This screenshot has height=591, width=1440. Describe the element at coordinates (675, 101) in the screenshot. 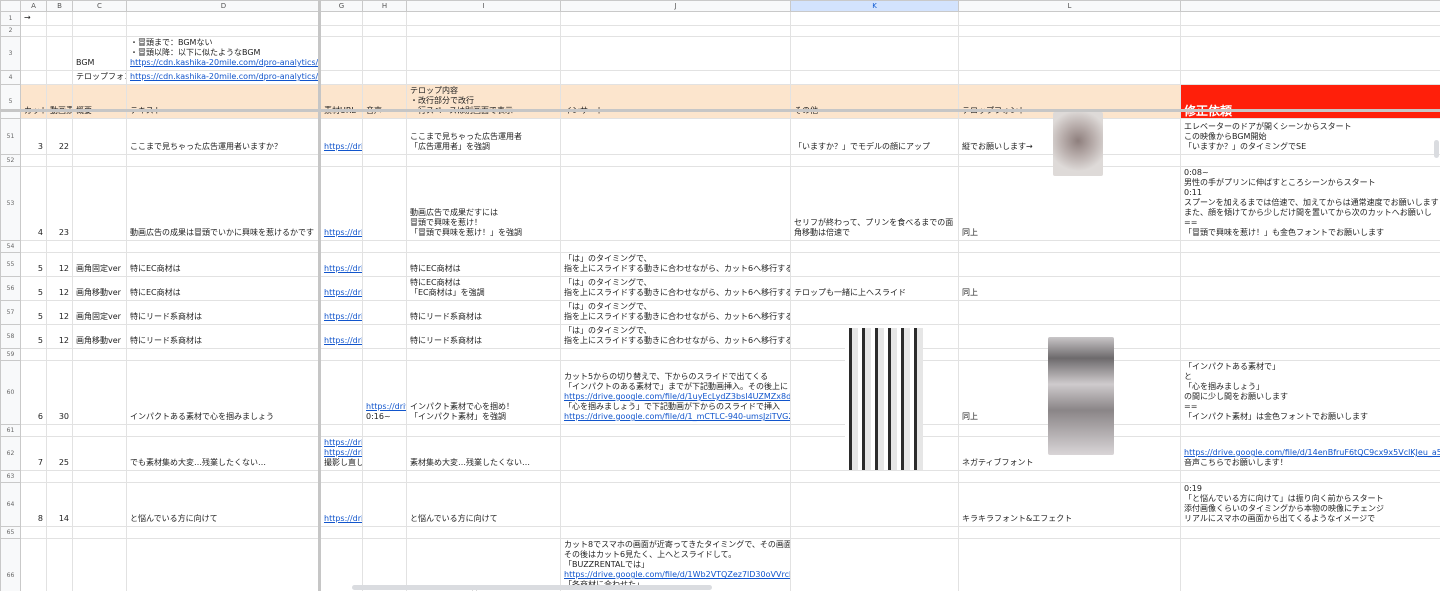

I see `header-insert: インサート` at that location.